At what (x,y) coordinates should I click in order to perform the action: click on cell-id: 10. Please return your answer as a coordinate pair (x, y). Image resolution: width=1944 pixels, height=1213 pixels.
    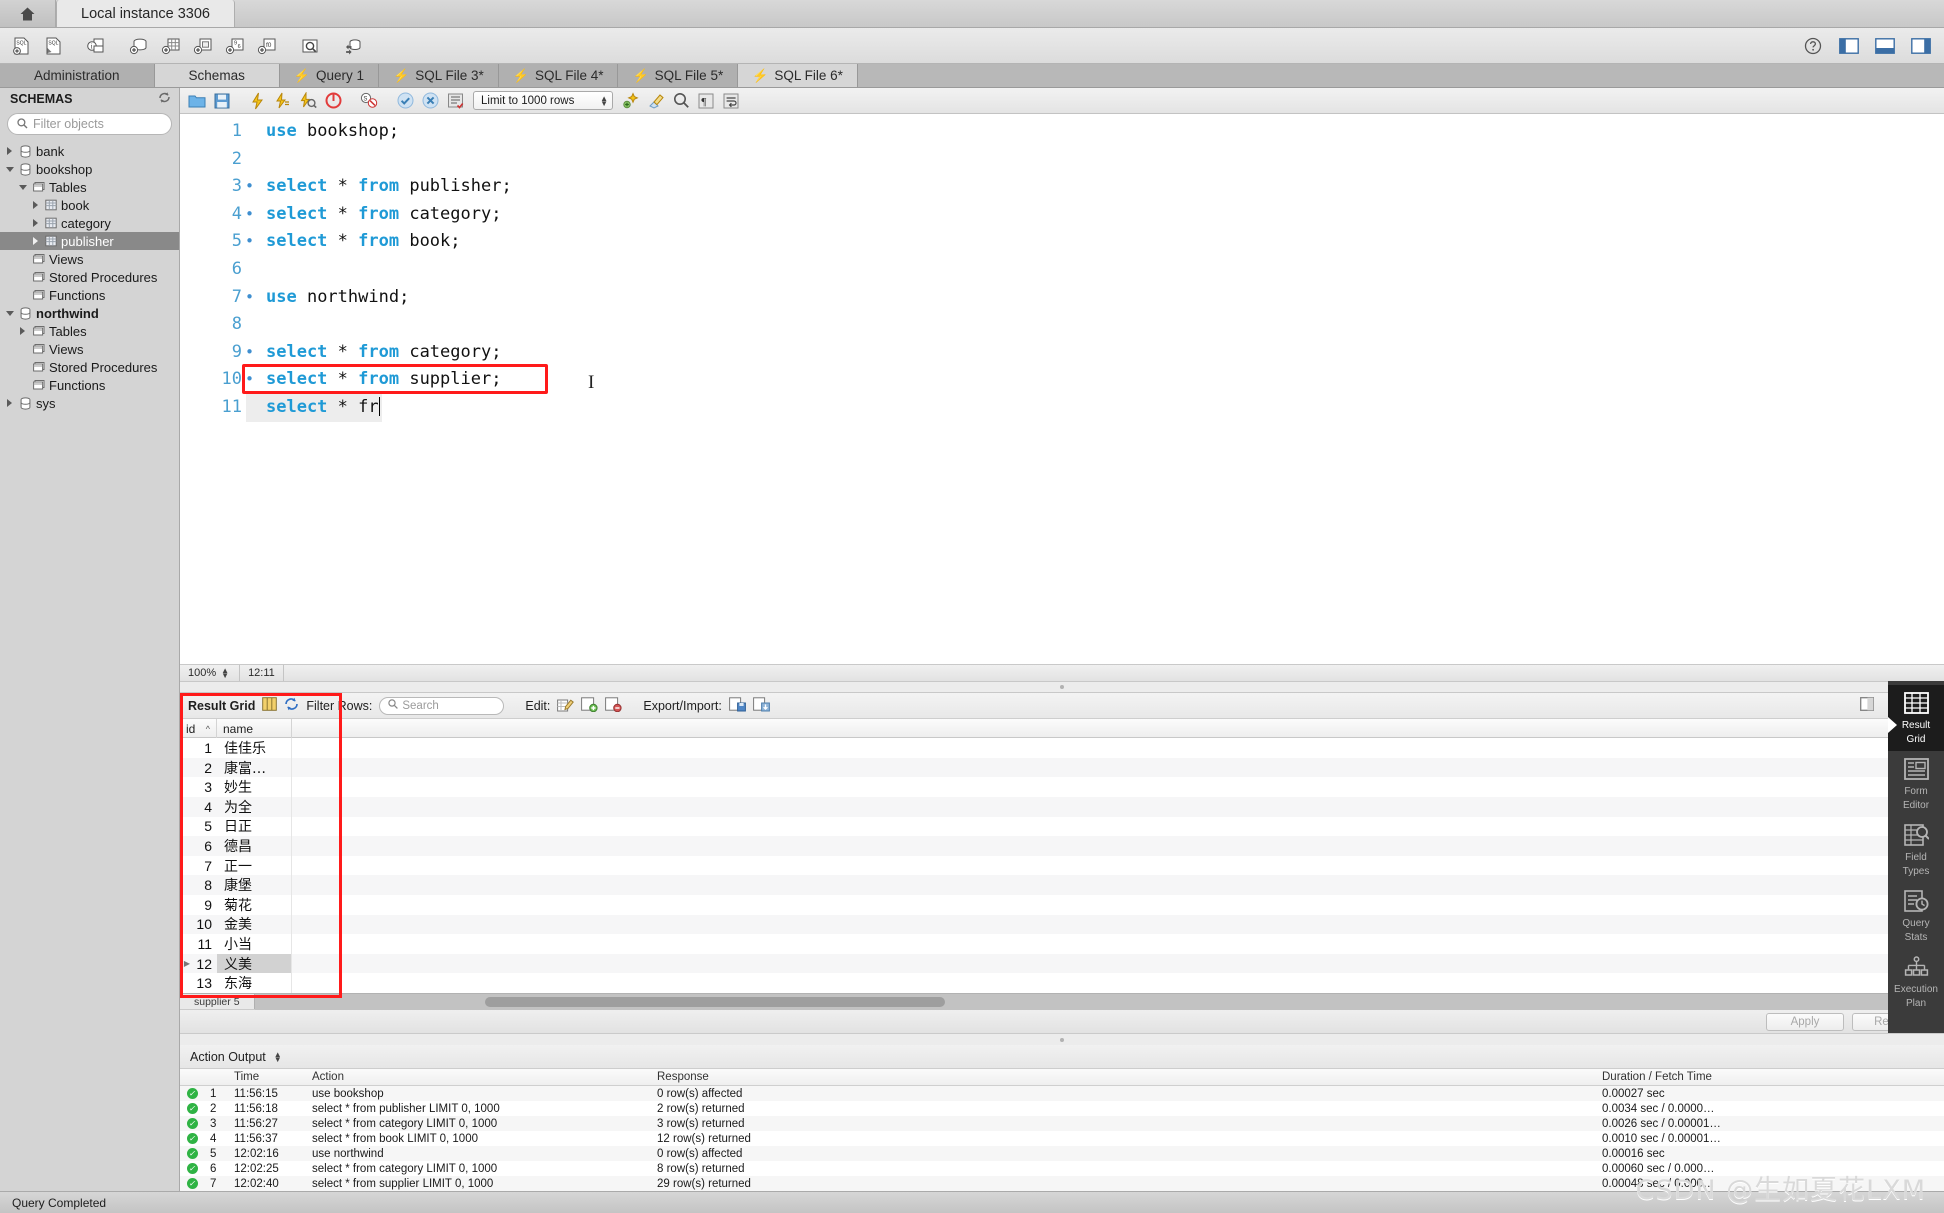
    Looking at the image, I should click on (205, 925).